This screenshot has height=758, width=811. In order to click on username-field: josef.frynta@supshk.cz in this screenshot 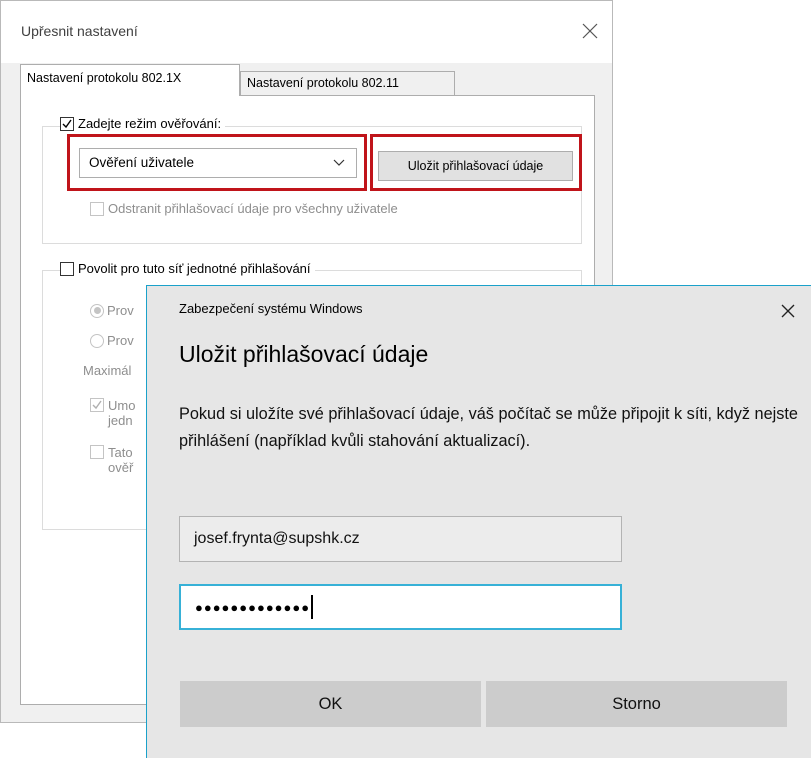, I will do `click(400, 539)`.